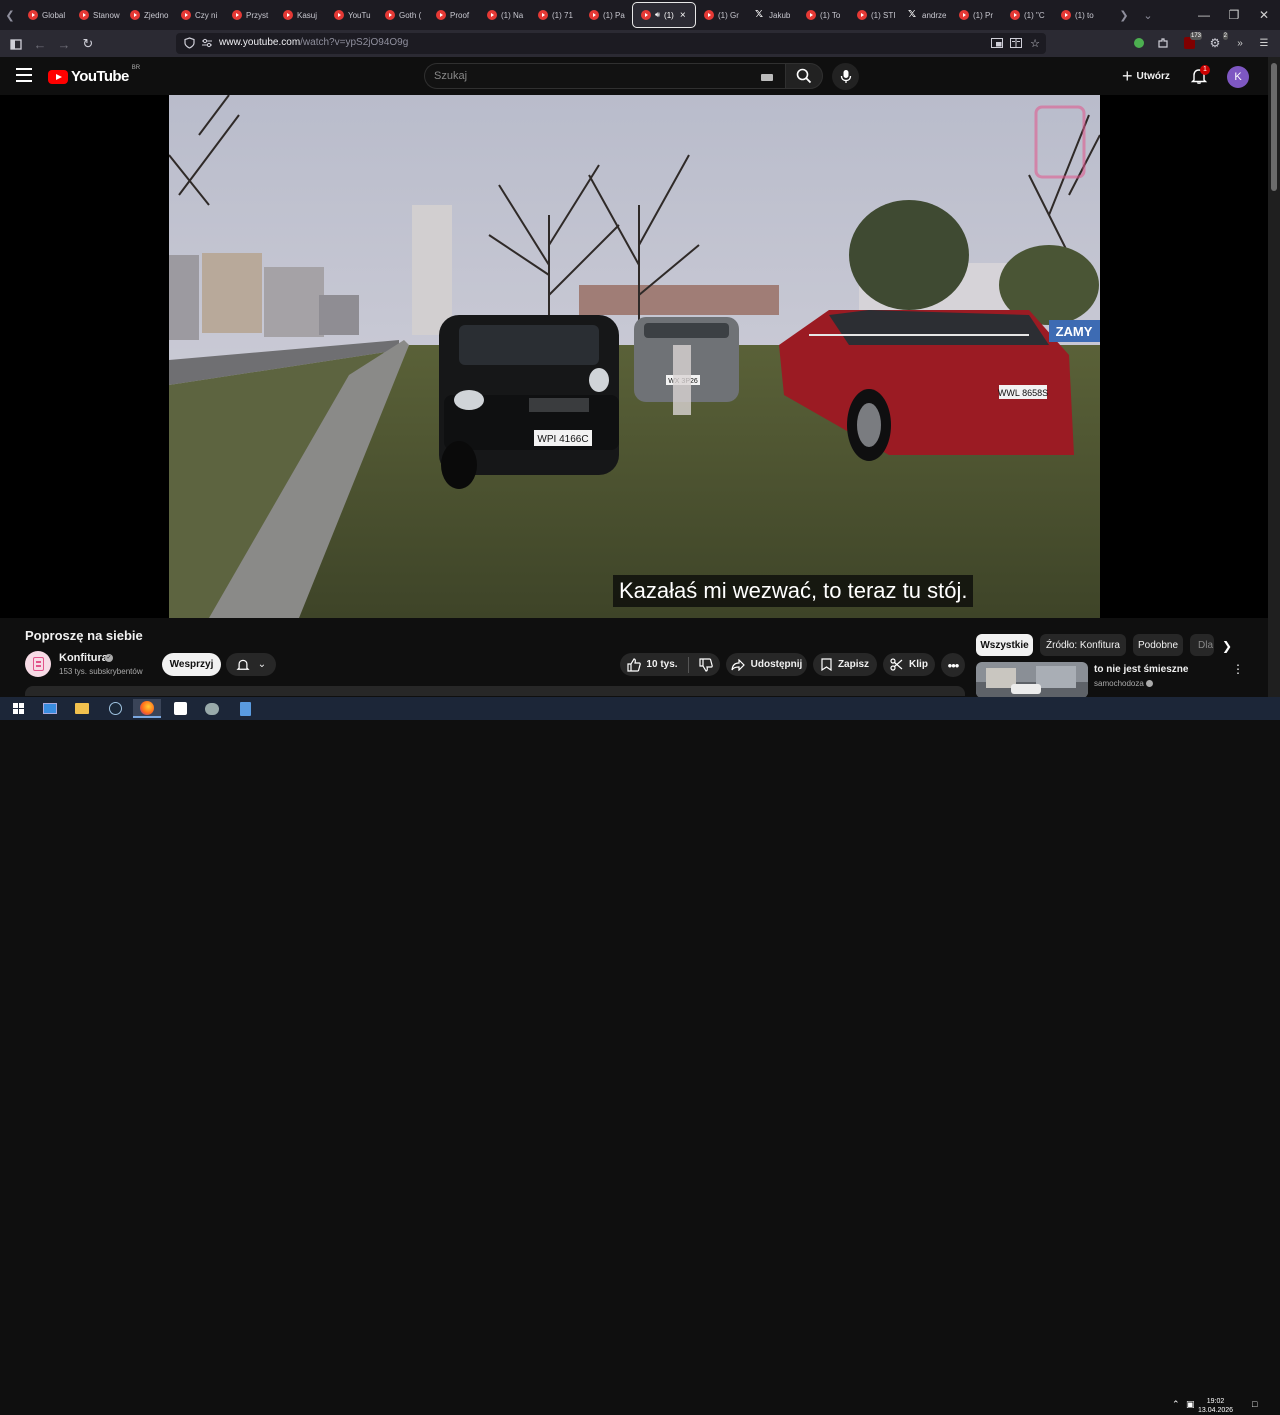  What do you see at coordinates (874, 15) in the screenshot?
I see `browser-tab: (1) STI` at bounding box center [874, 15].